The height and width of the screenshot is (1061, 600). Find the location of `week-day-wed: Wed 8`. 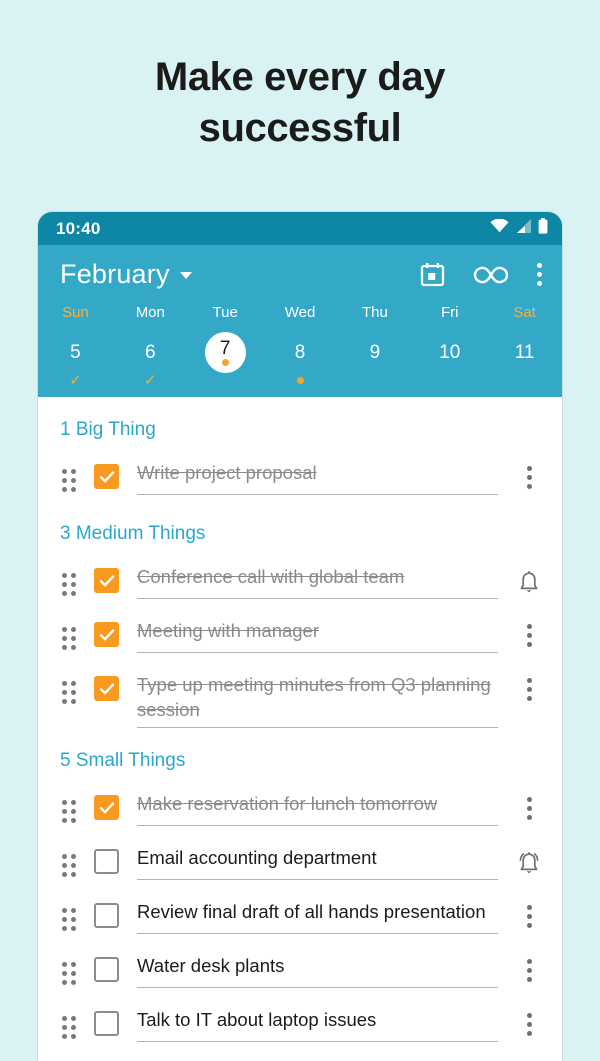

week-day-wed: Wed 8 is located at coordinates (300, 345).